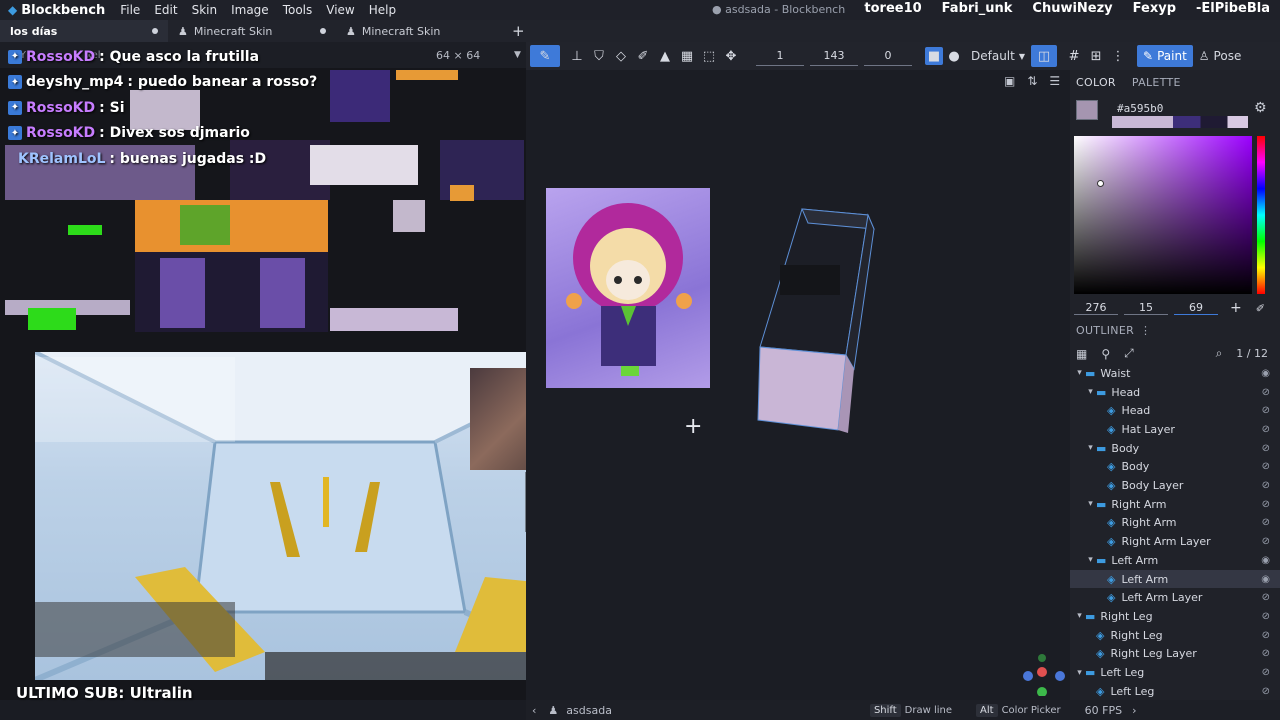  I want to click on add-group-icon: ▦, so click(1081, 354).